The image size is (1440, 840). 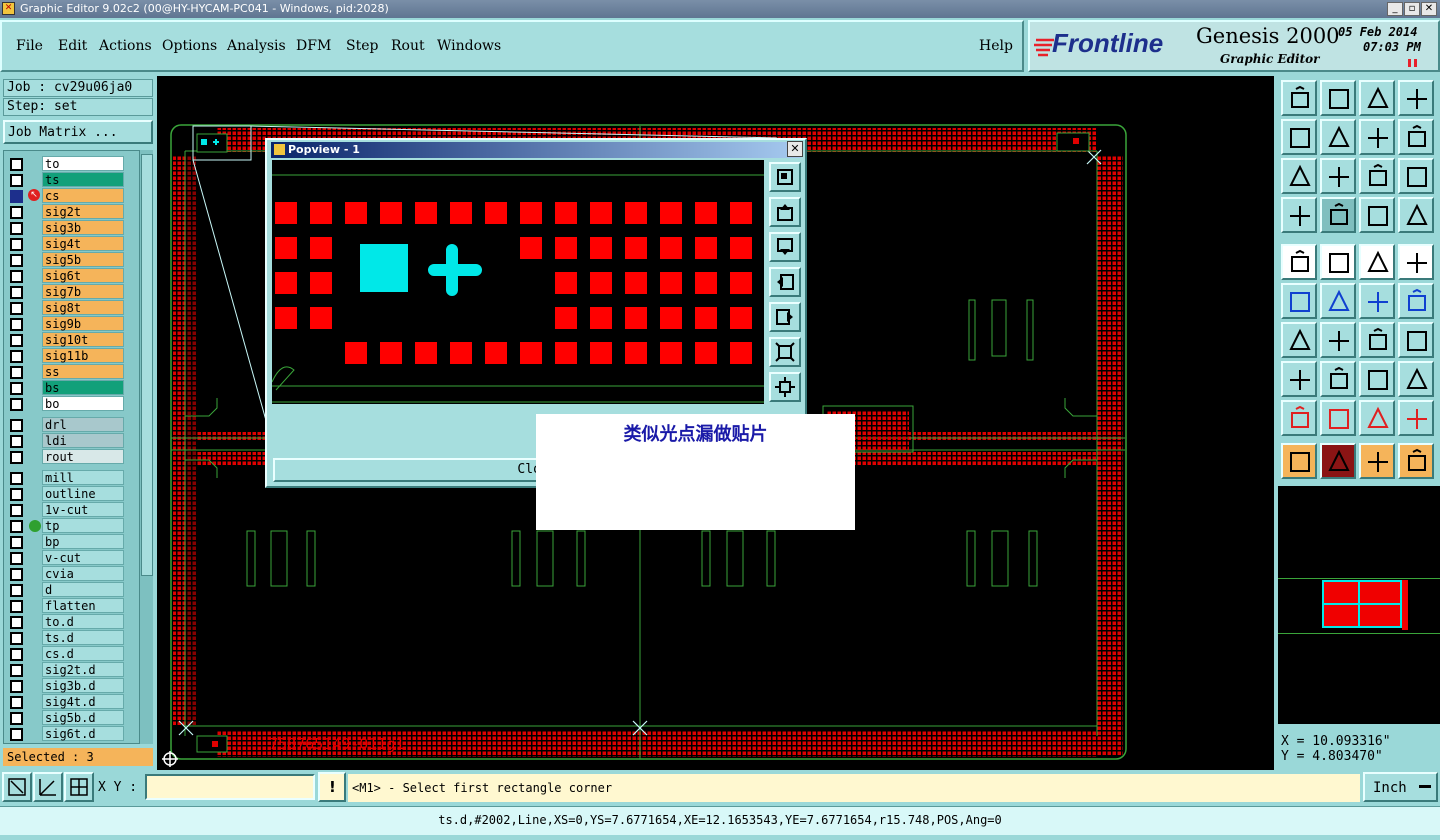 What do you see at coordinates (68, 340) in the screenshot?
I see `layer-row-sig10t: sig10t` at bounding box center [68, 340].